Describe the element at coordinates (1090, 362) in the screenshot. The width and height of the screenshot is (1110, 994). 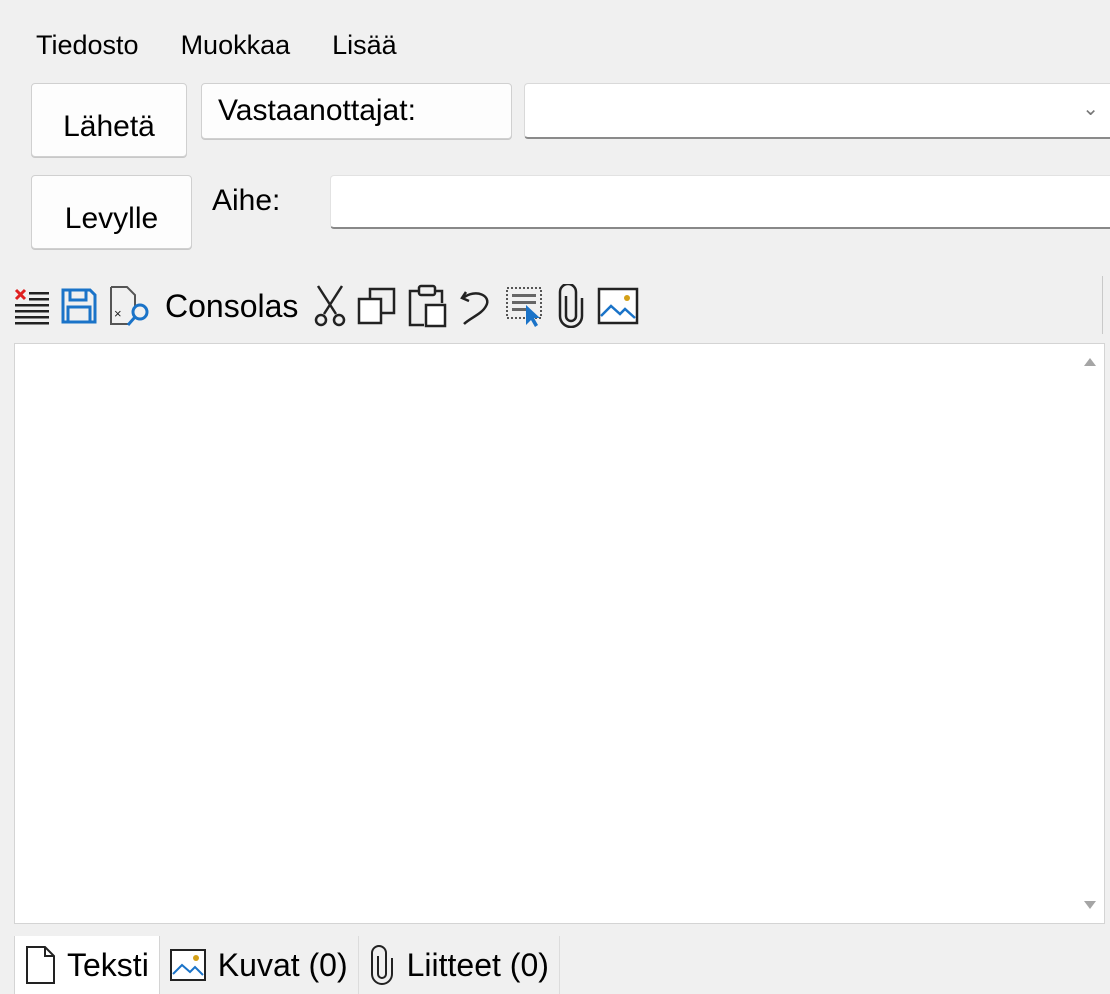
I see `scroll-up-arrow-icon` at that location.